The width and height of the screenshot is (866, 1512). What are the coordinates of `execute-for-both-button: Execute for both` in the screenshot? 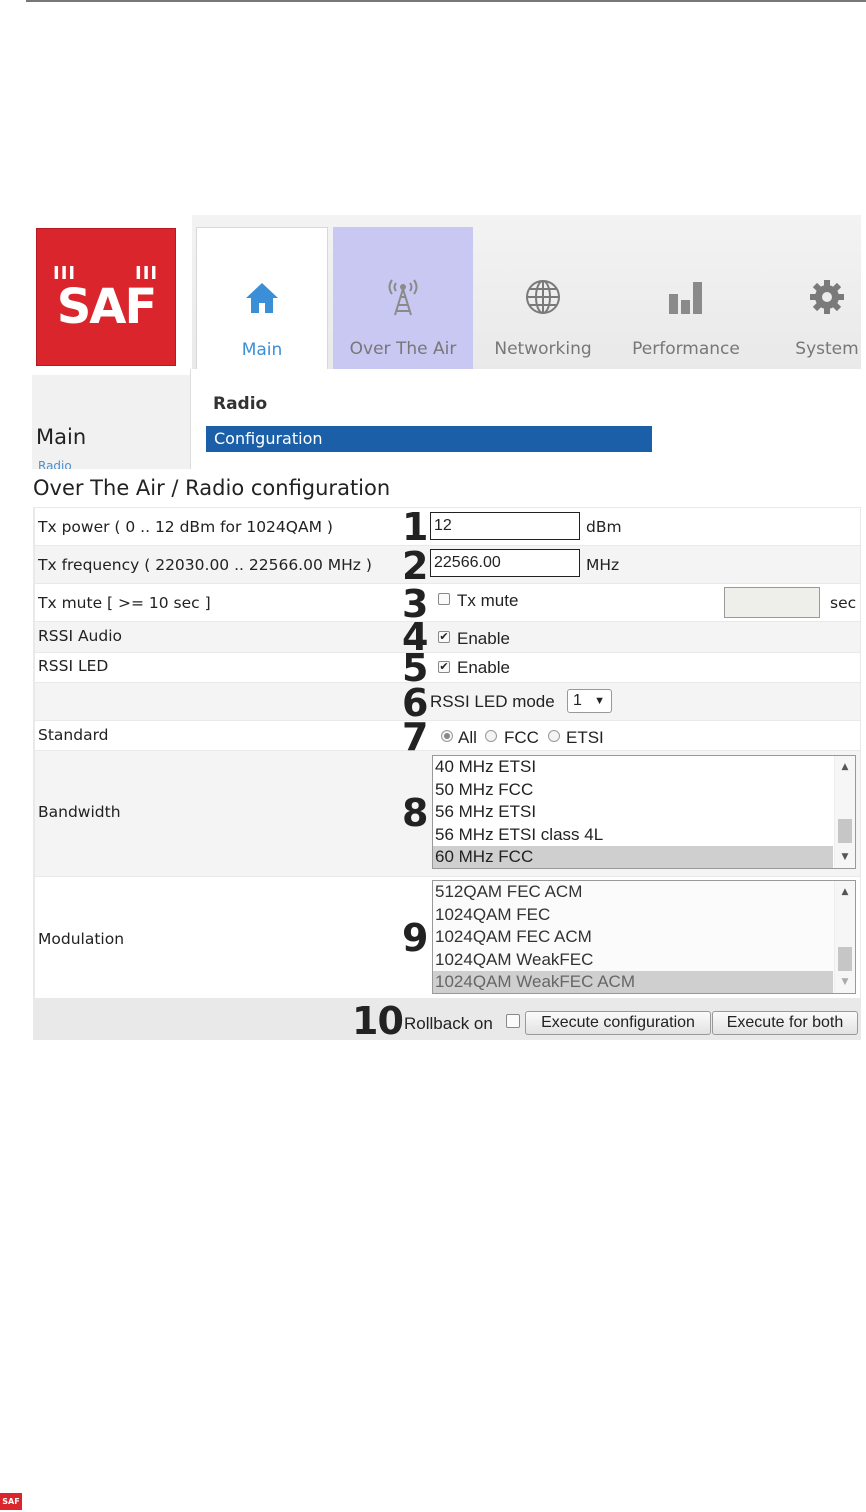 It's located at (785, 1023).